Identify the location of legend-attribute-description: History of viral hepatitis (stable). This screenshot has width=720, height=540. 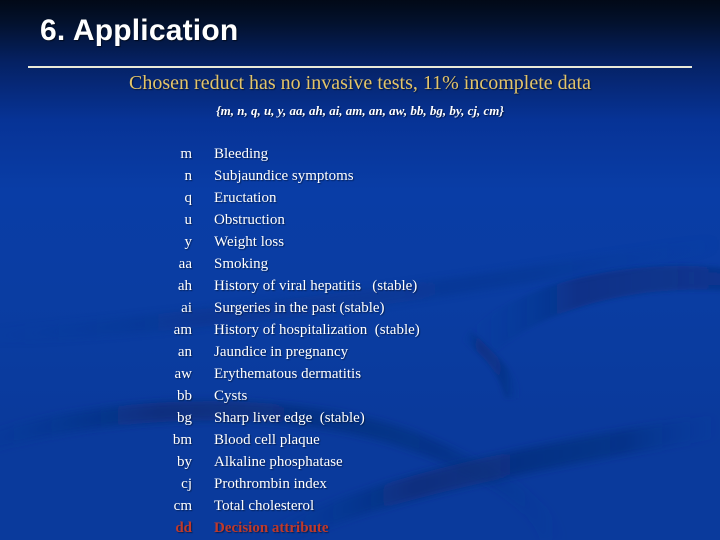
(316, 286).